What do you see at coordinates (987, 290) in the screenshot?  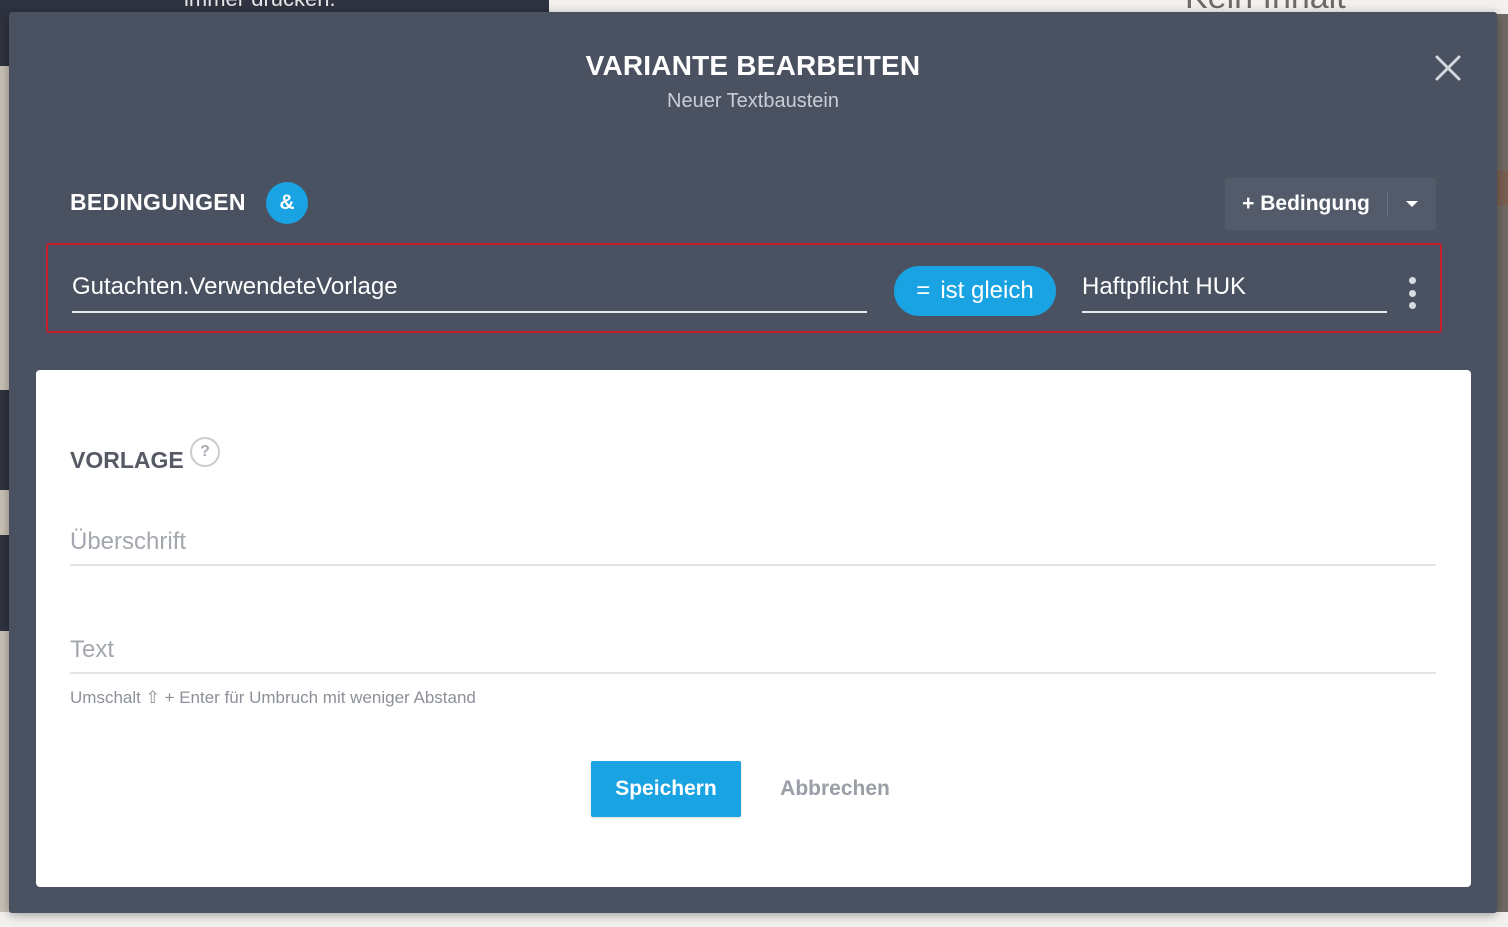 I see `operator-label: ist gleich` at bounding box center [987, 290].